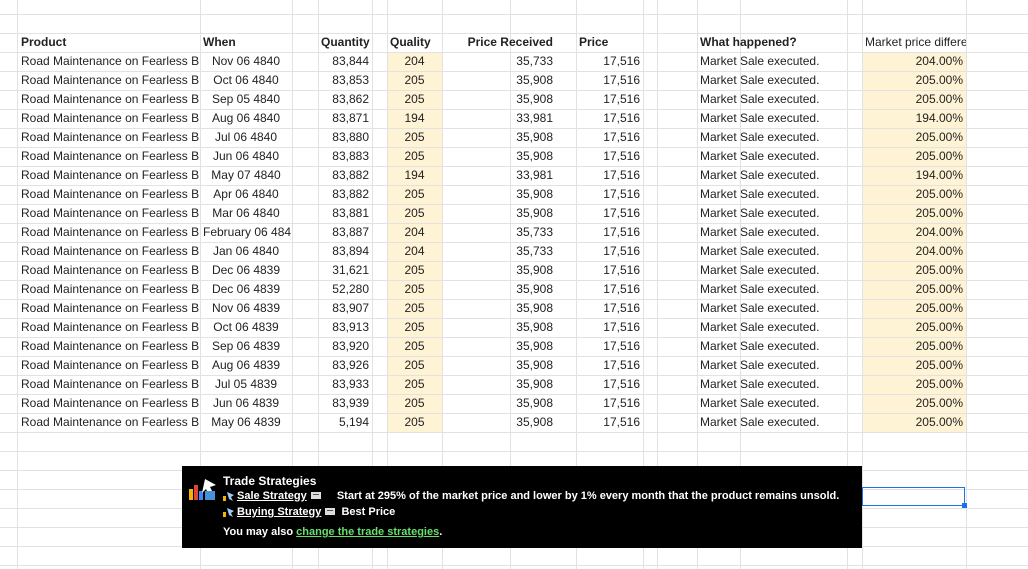 The height and width of the screenshot is (569, 1028). Describe the element at coordinates (279, 512) in the screenshot. I see `buying-strategy-link: Buying Strategy` at that location.